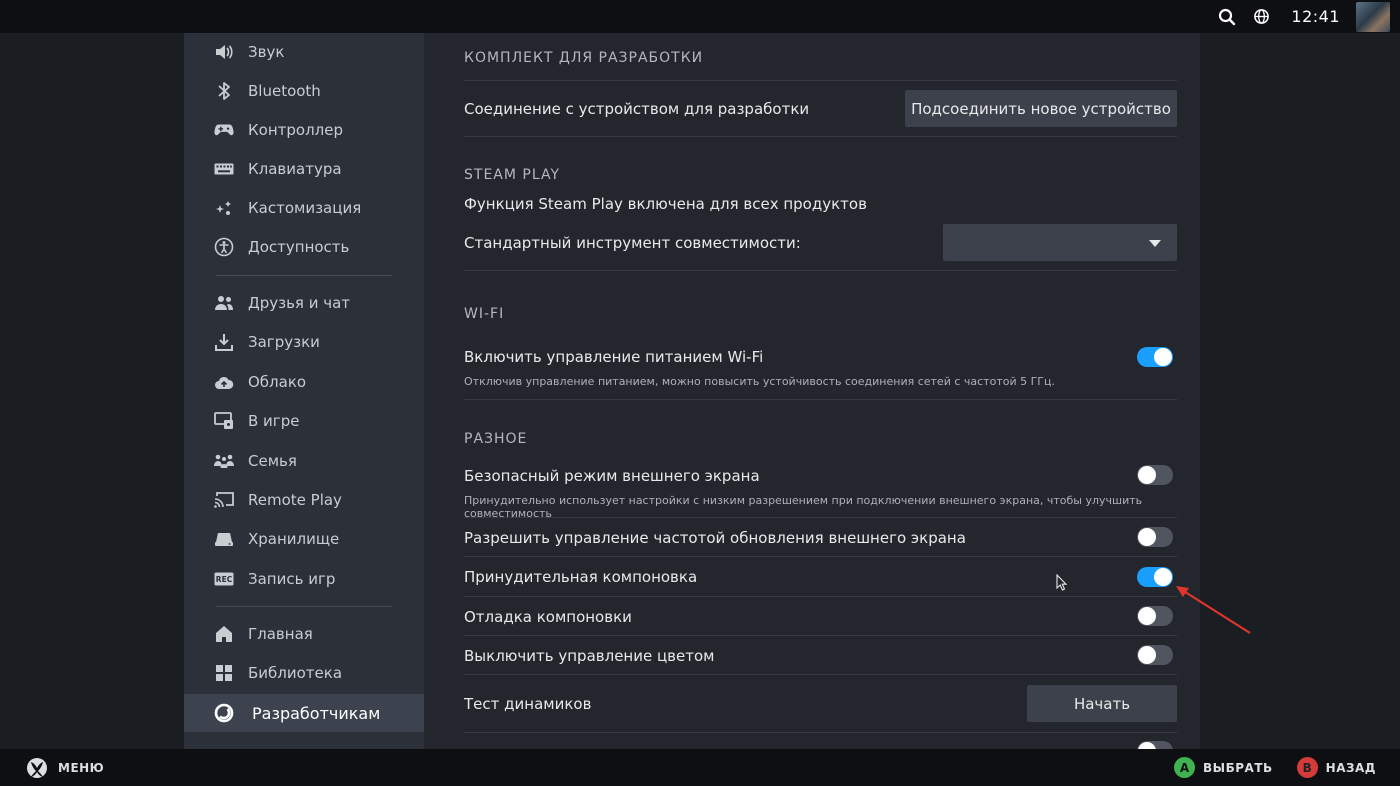  I want to click on sidebar-item-customization: Кастомизация, so click(304, 208).